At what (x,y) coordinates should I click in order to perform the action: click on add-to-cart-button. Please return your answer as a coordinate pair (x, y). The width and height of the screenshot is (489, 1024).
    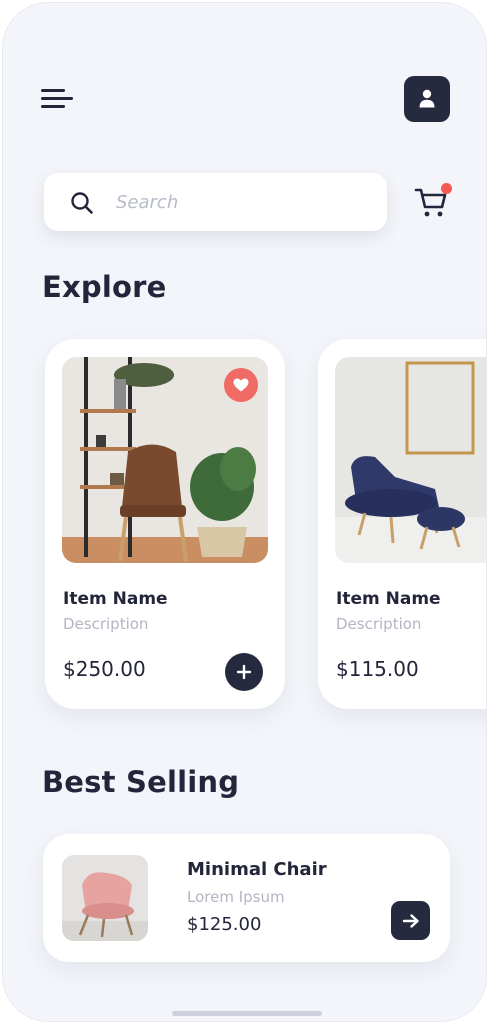
    Looking at the image, I should click on (244, 672).